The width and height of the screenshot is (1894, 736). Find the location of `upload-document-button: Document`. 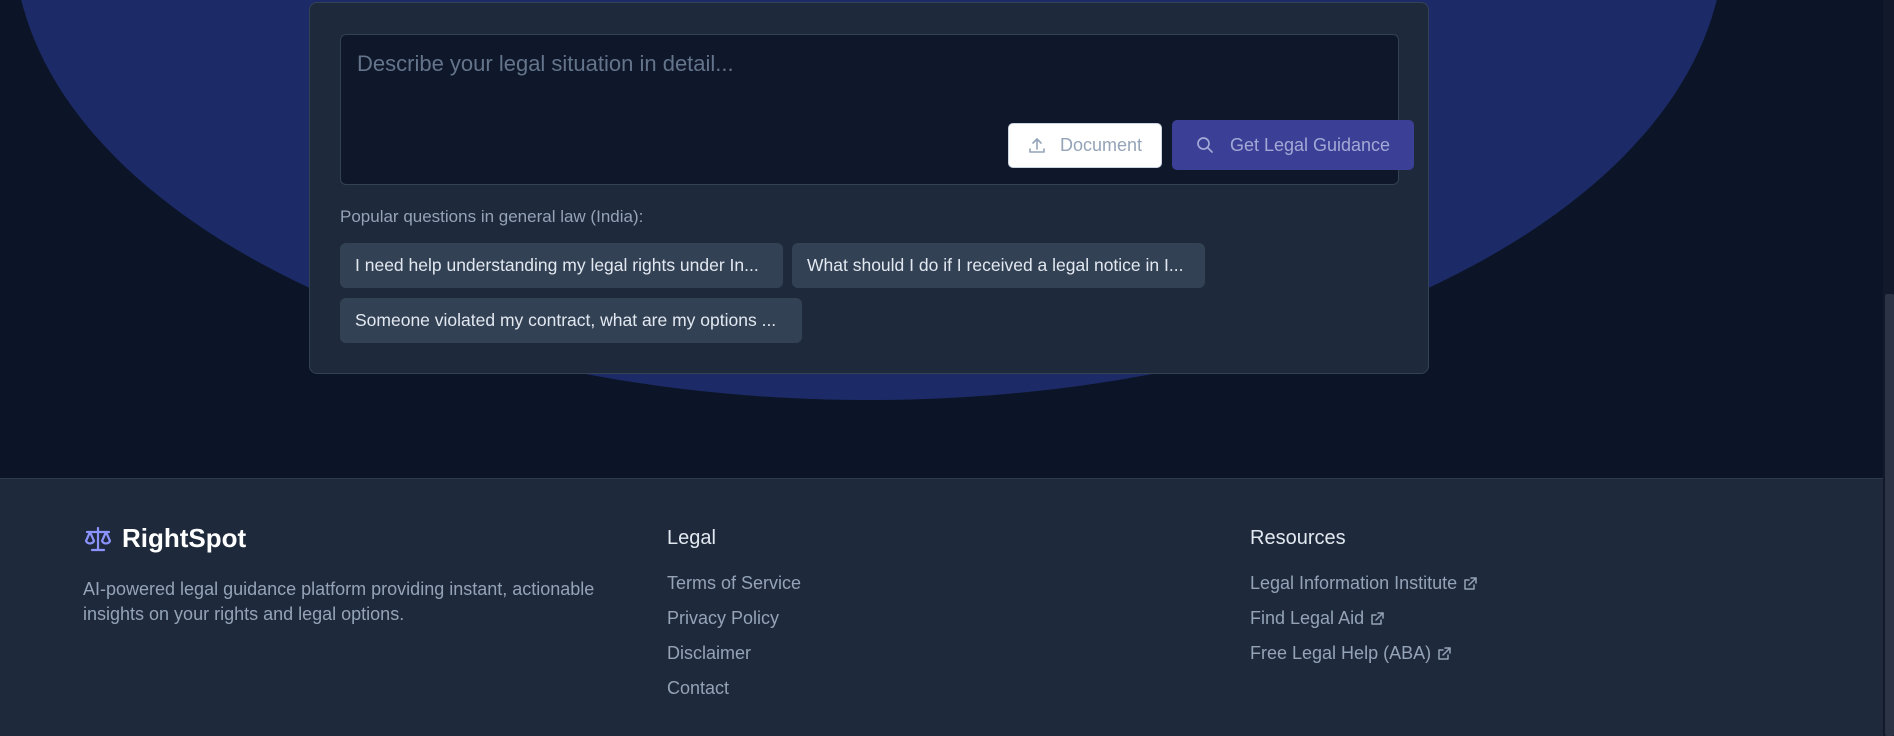

upload-document-button: Document is located at coordinates (1085, 145).